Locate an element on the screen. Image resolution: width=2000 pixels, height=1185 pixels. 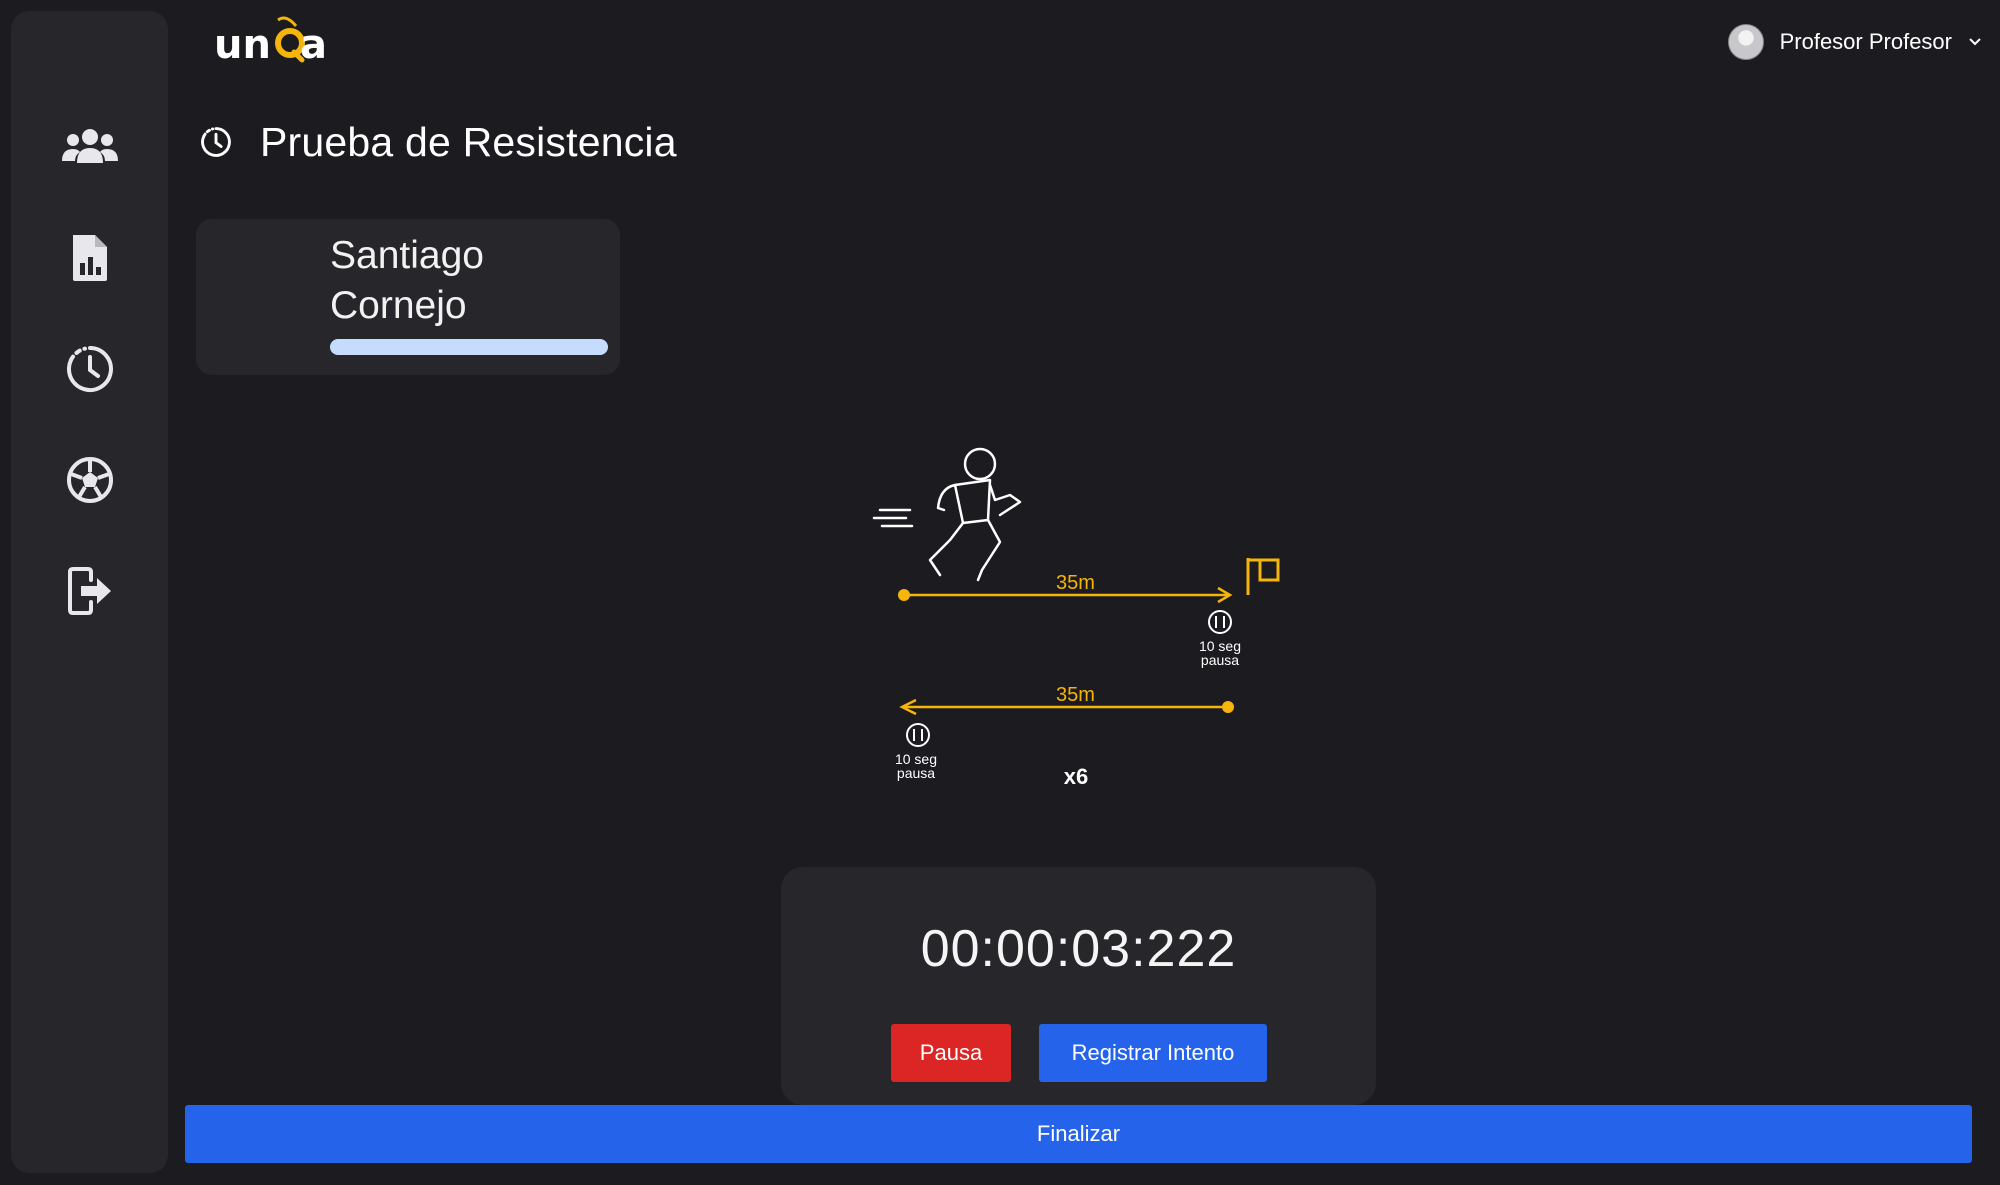
timer-card: 00:00:03:222 Pausa Registrar Intento is located at coordinates (1078, 986).